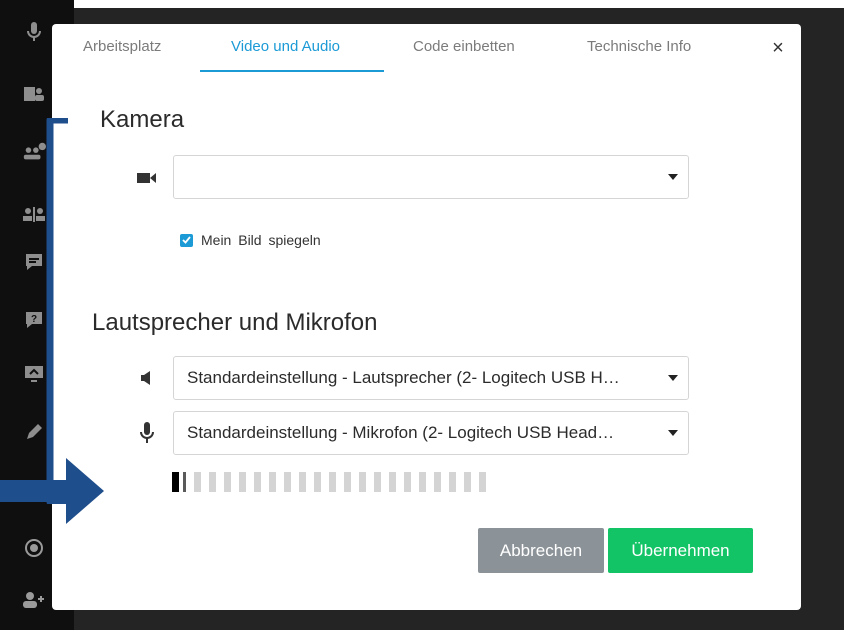  What do you see at coordinates (34, 94) in the screenshot?
I see `users-video-icon` at bounding box center [34, 94].